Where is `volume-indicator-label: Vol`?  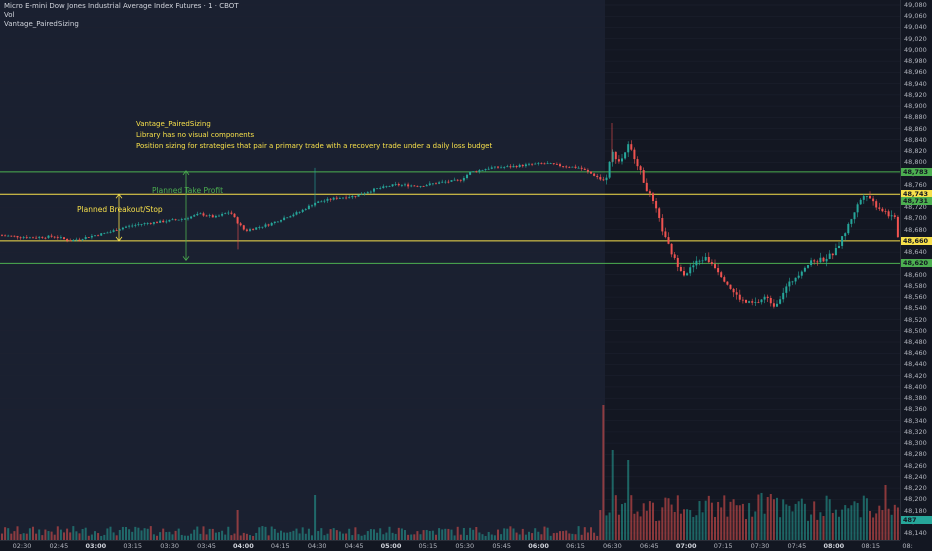
volume-indicator-label: Vol is located at coordinates (121, 15).